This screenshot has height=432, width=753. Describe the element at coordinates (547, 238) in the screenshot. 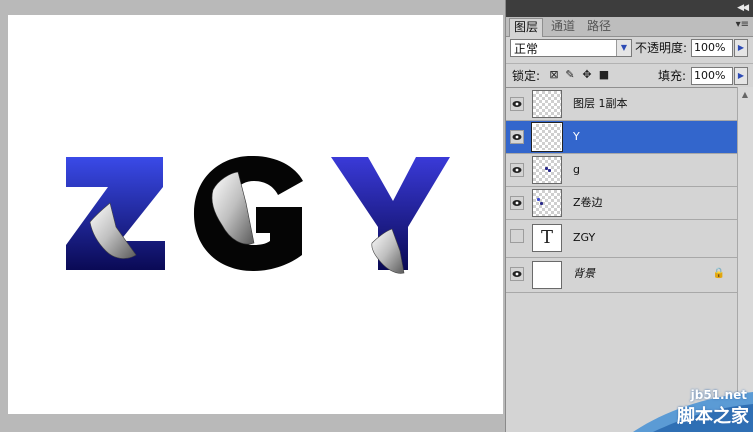

I see `text-layer-icon: T` at that location.